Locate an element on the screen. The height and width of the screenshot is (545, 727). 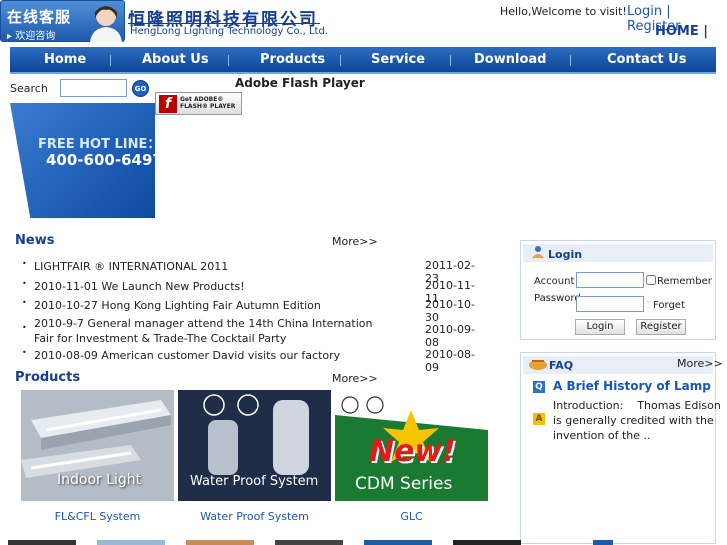
hotline-label: FREE HOT LINE： is located at coordinates (99, 144).